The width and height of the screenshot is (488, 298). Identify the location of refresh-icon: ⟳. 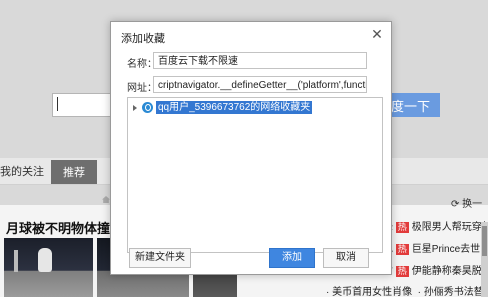
(457, 204).